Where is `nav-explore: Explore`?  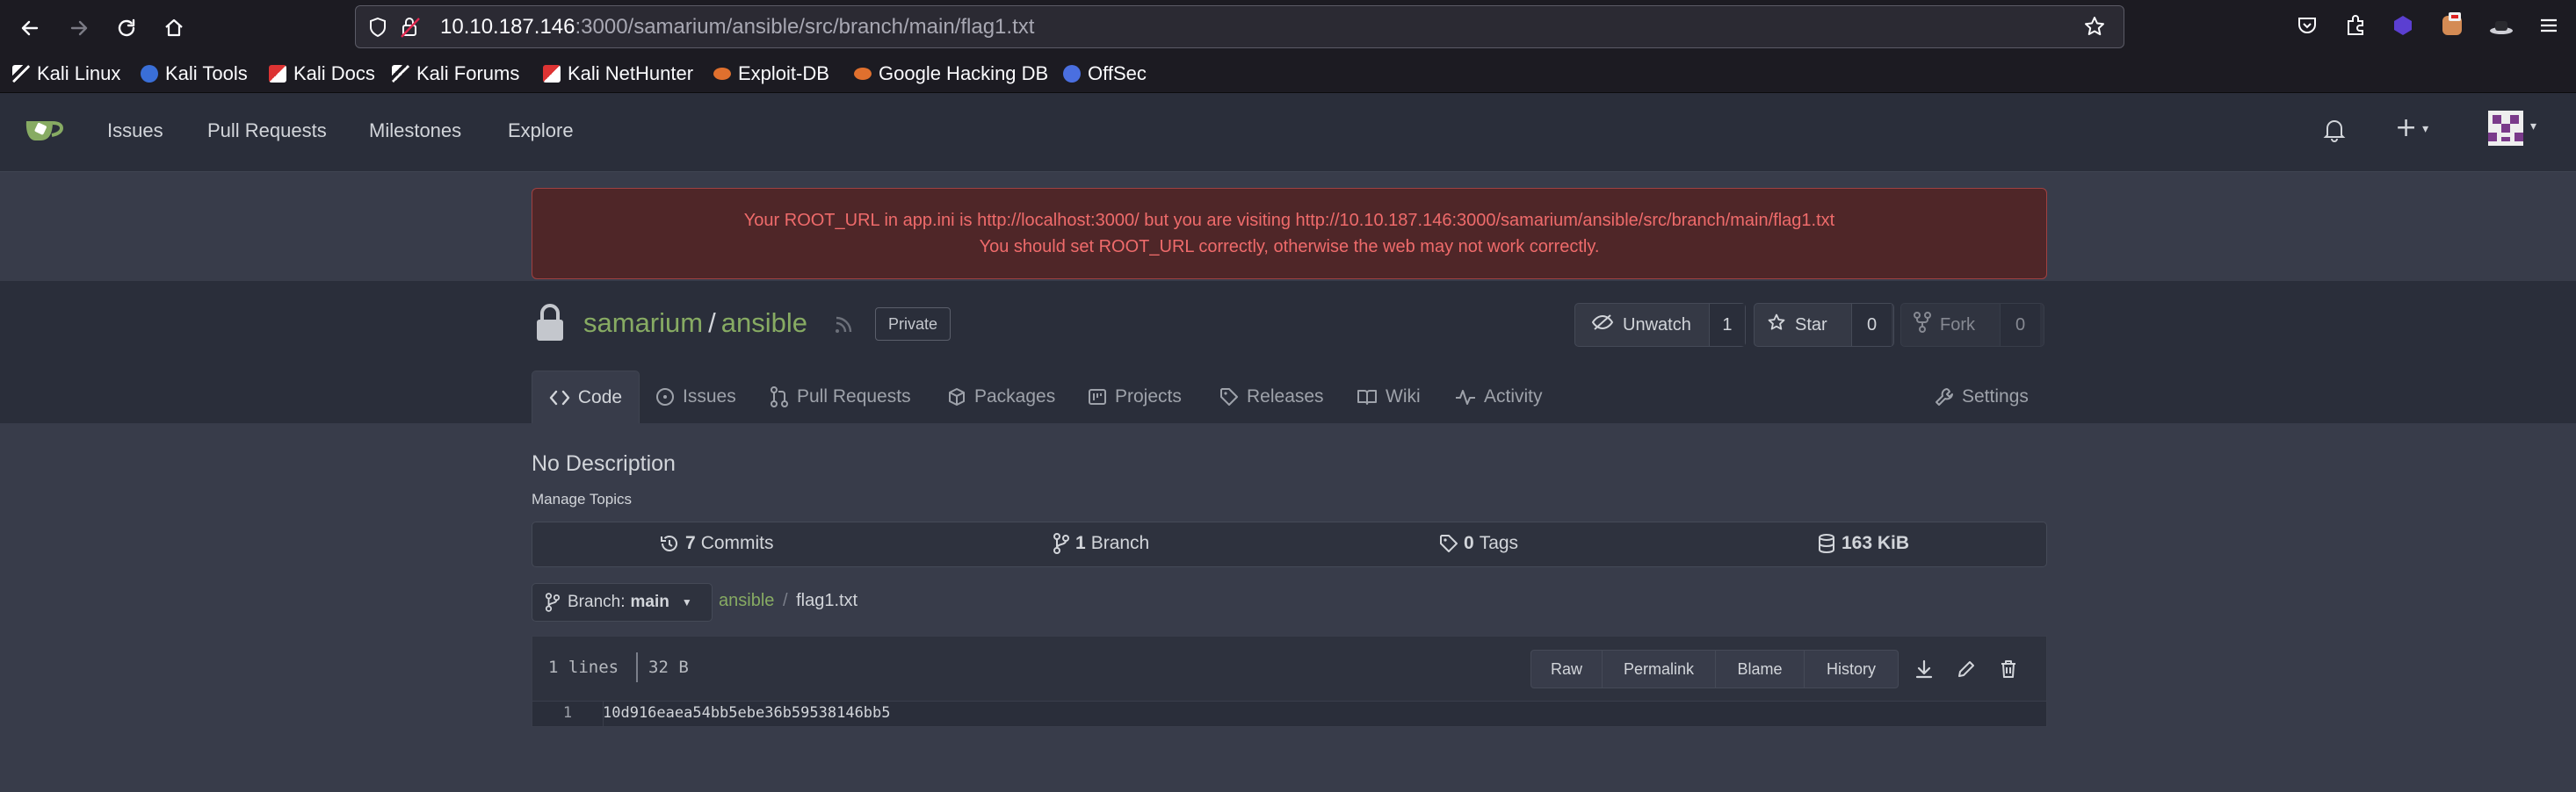 nav-explore: Explore is located at coordinates (541, 130).